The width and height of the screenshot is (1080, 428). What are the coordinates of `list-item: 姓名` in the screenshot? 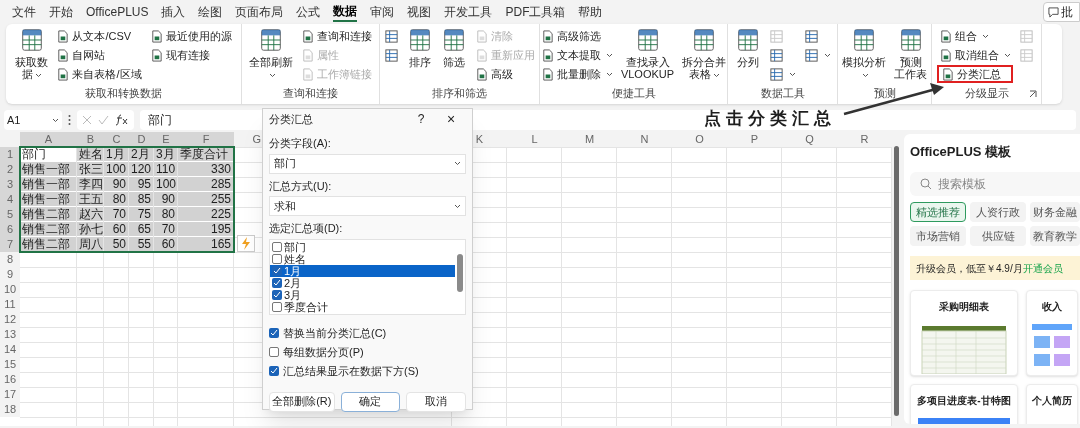 It's located at (369, 258).